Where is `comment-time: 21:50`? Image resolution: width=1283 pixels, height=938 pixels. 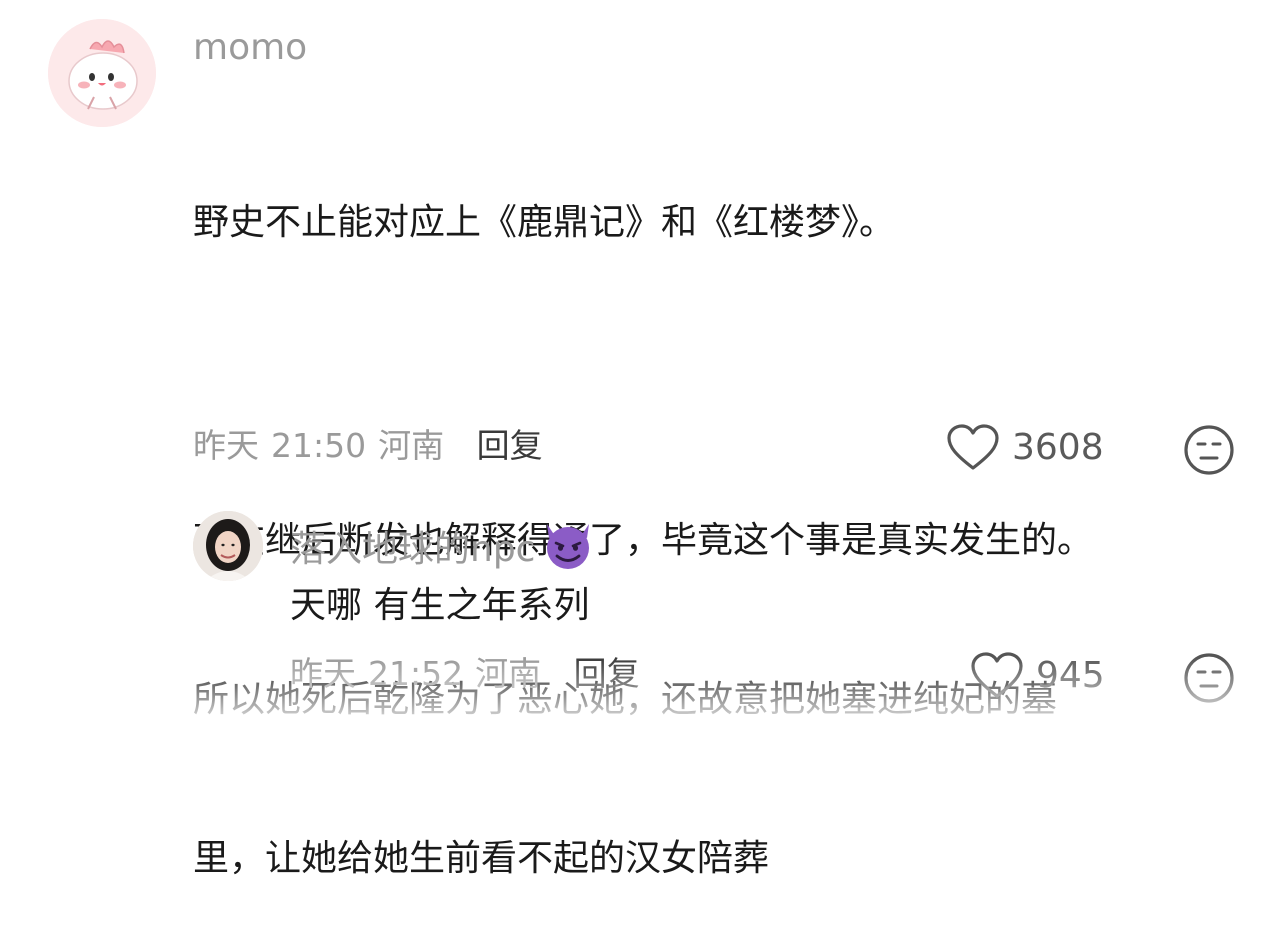 comment-time: 21:50 is located at coordinates (319, 445).